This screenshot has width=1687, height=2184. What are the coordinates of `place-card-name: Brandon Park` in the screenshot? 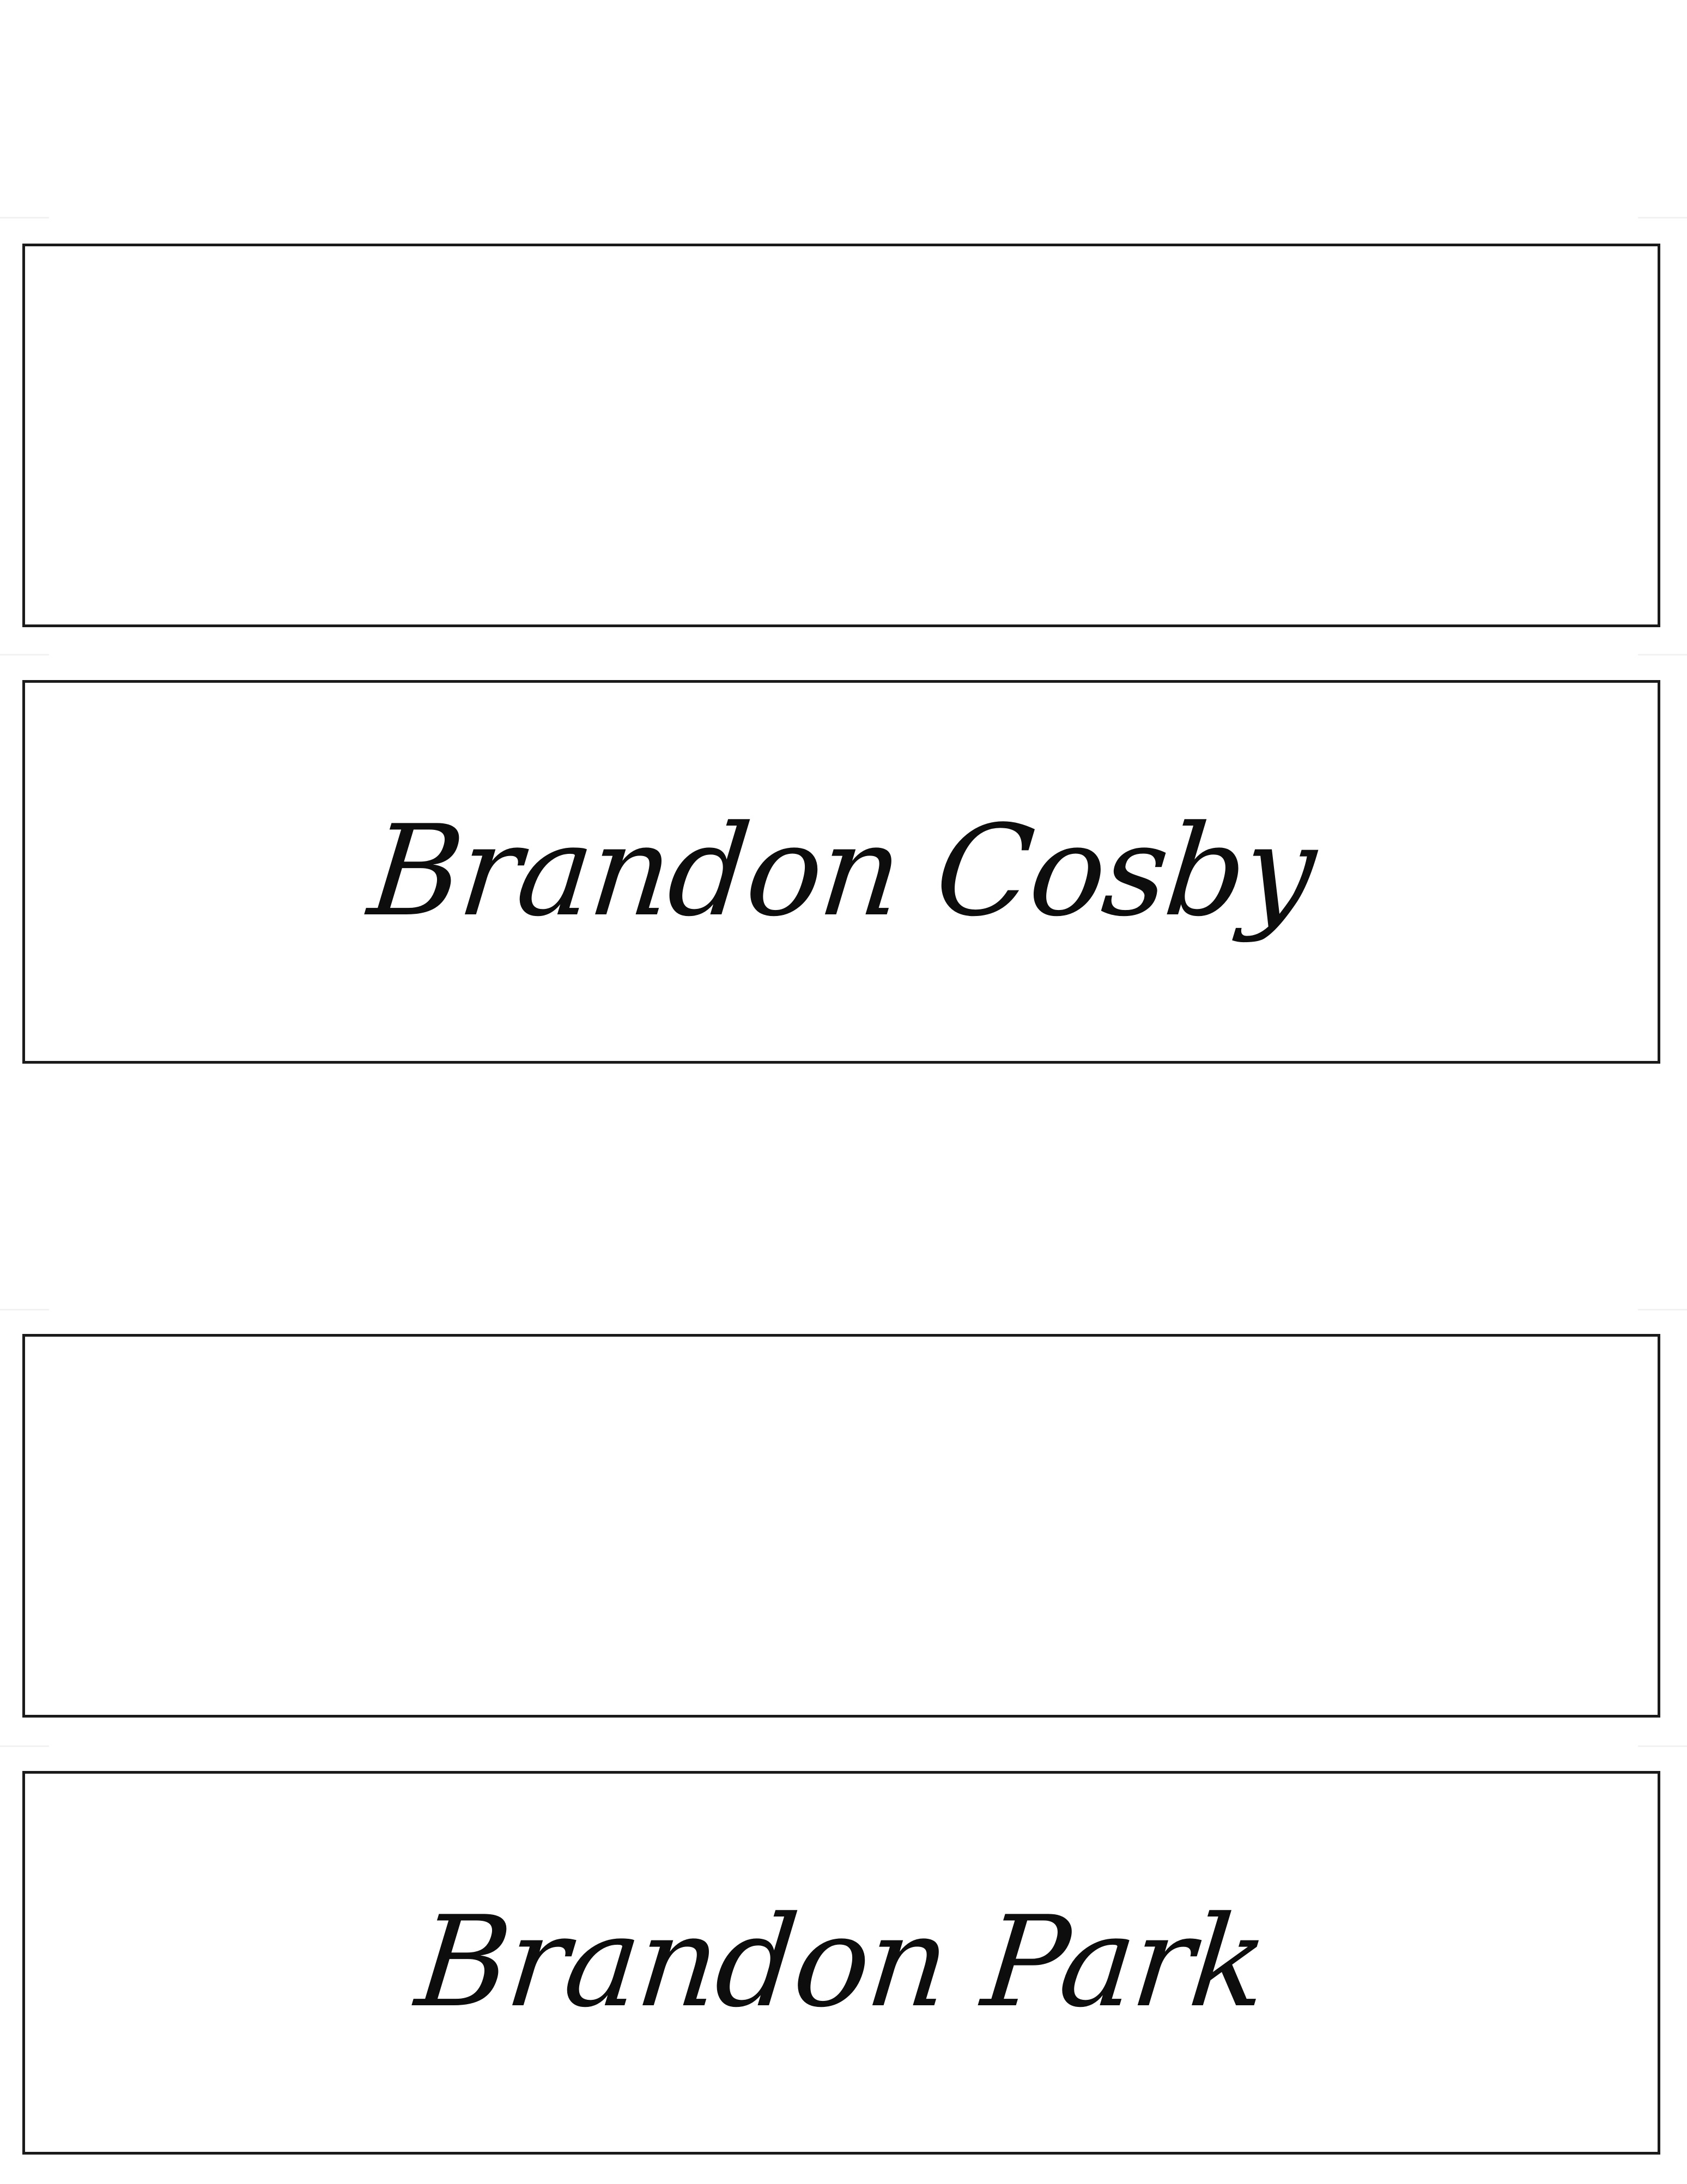 It's located at (841, 1962).